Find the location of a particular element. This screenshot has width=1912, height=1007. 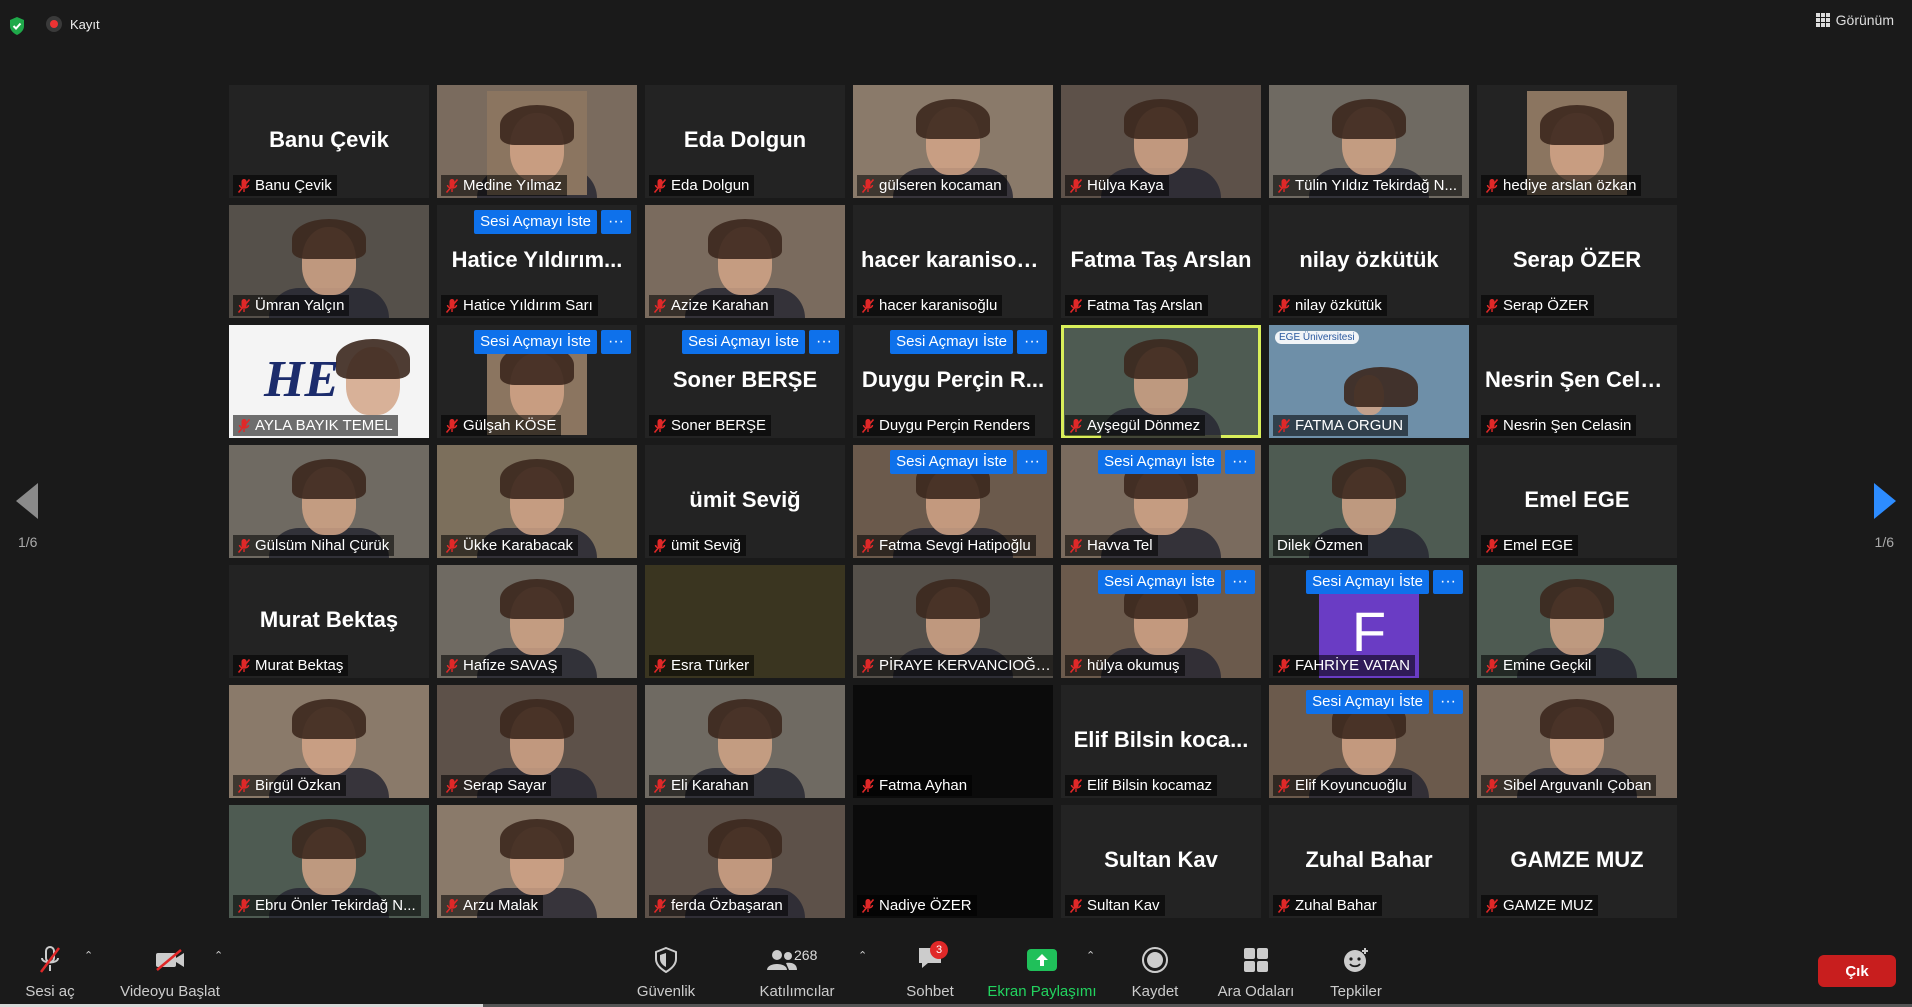

video-options-caret-icon: ⌃ is located at coordinates (218, 955).